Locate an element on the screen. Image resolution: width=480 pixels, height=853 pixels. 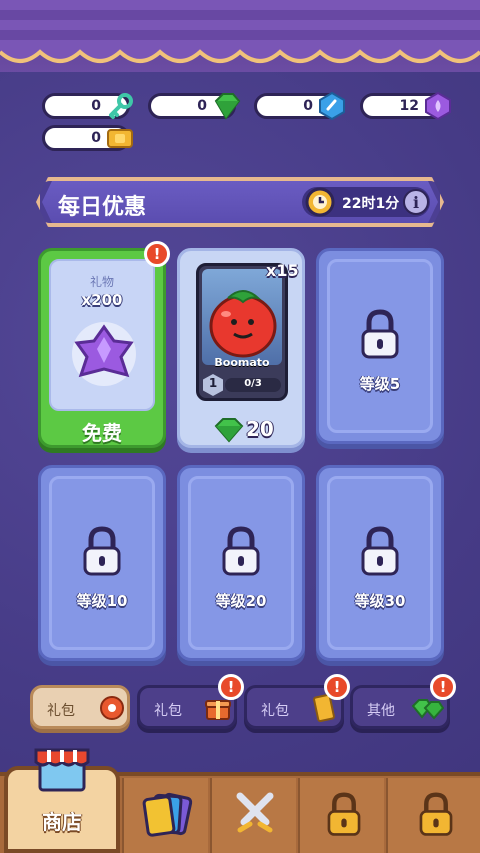
deal-price: 20 is located at coordinates (260, 429).